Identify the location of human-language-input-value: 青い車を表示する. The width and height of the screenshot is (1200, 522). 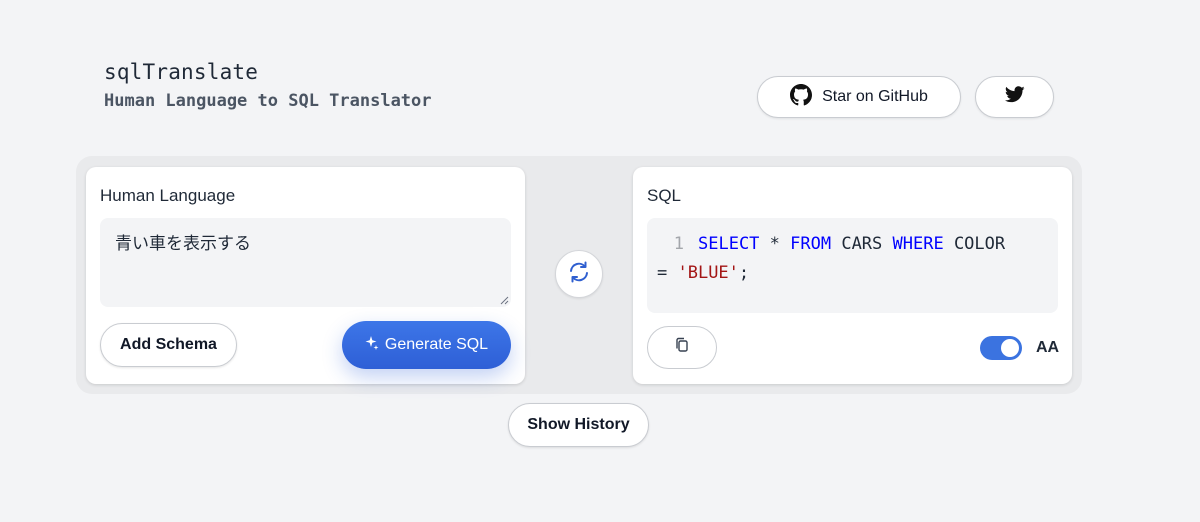
(183, 244).